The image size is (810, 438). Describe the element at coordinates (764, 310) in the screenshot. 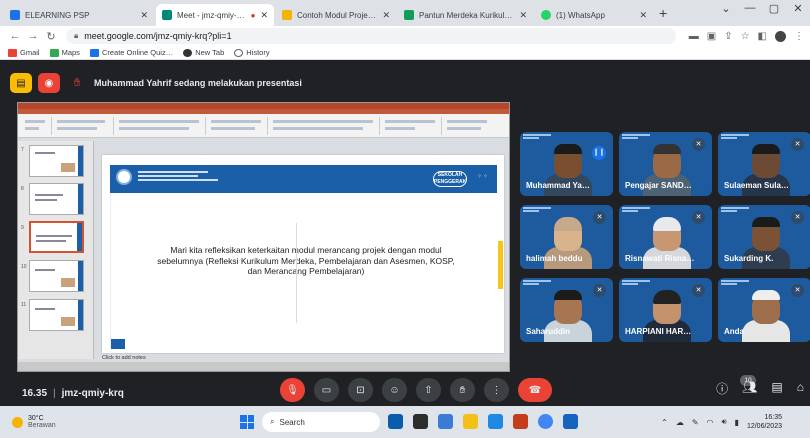

I see `participant-tile-self: ✕ Anda` at that location.